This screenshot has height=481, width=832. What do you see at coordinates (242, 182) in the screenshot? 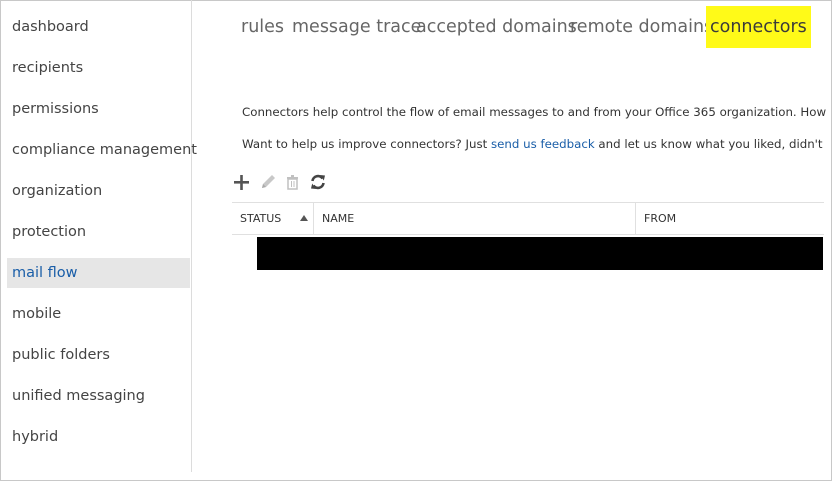
I see `add-icon` at bounding box center [242, 182].